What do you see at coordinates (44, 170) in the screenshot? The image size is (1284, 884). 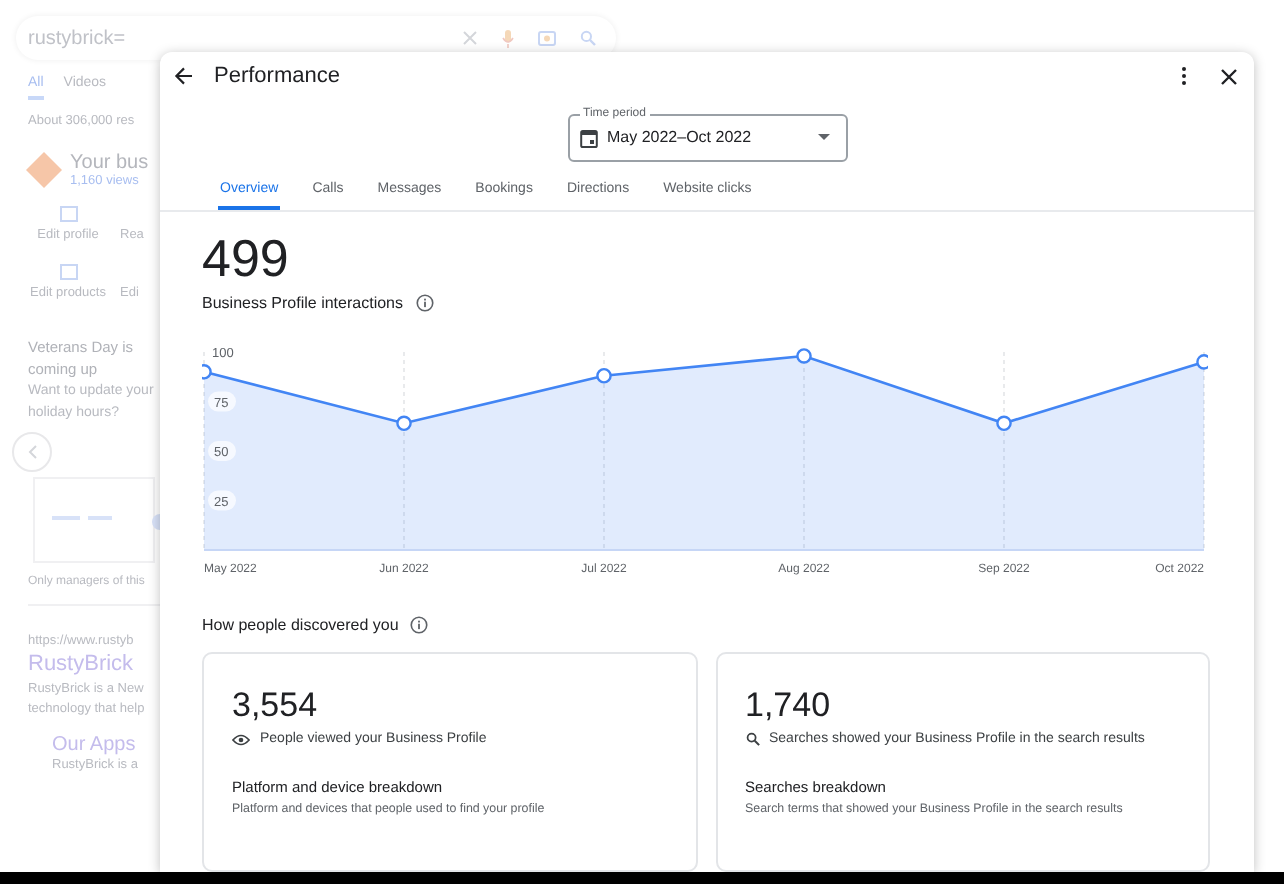 I see `logo-icon` at bounding box center [44, 170].